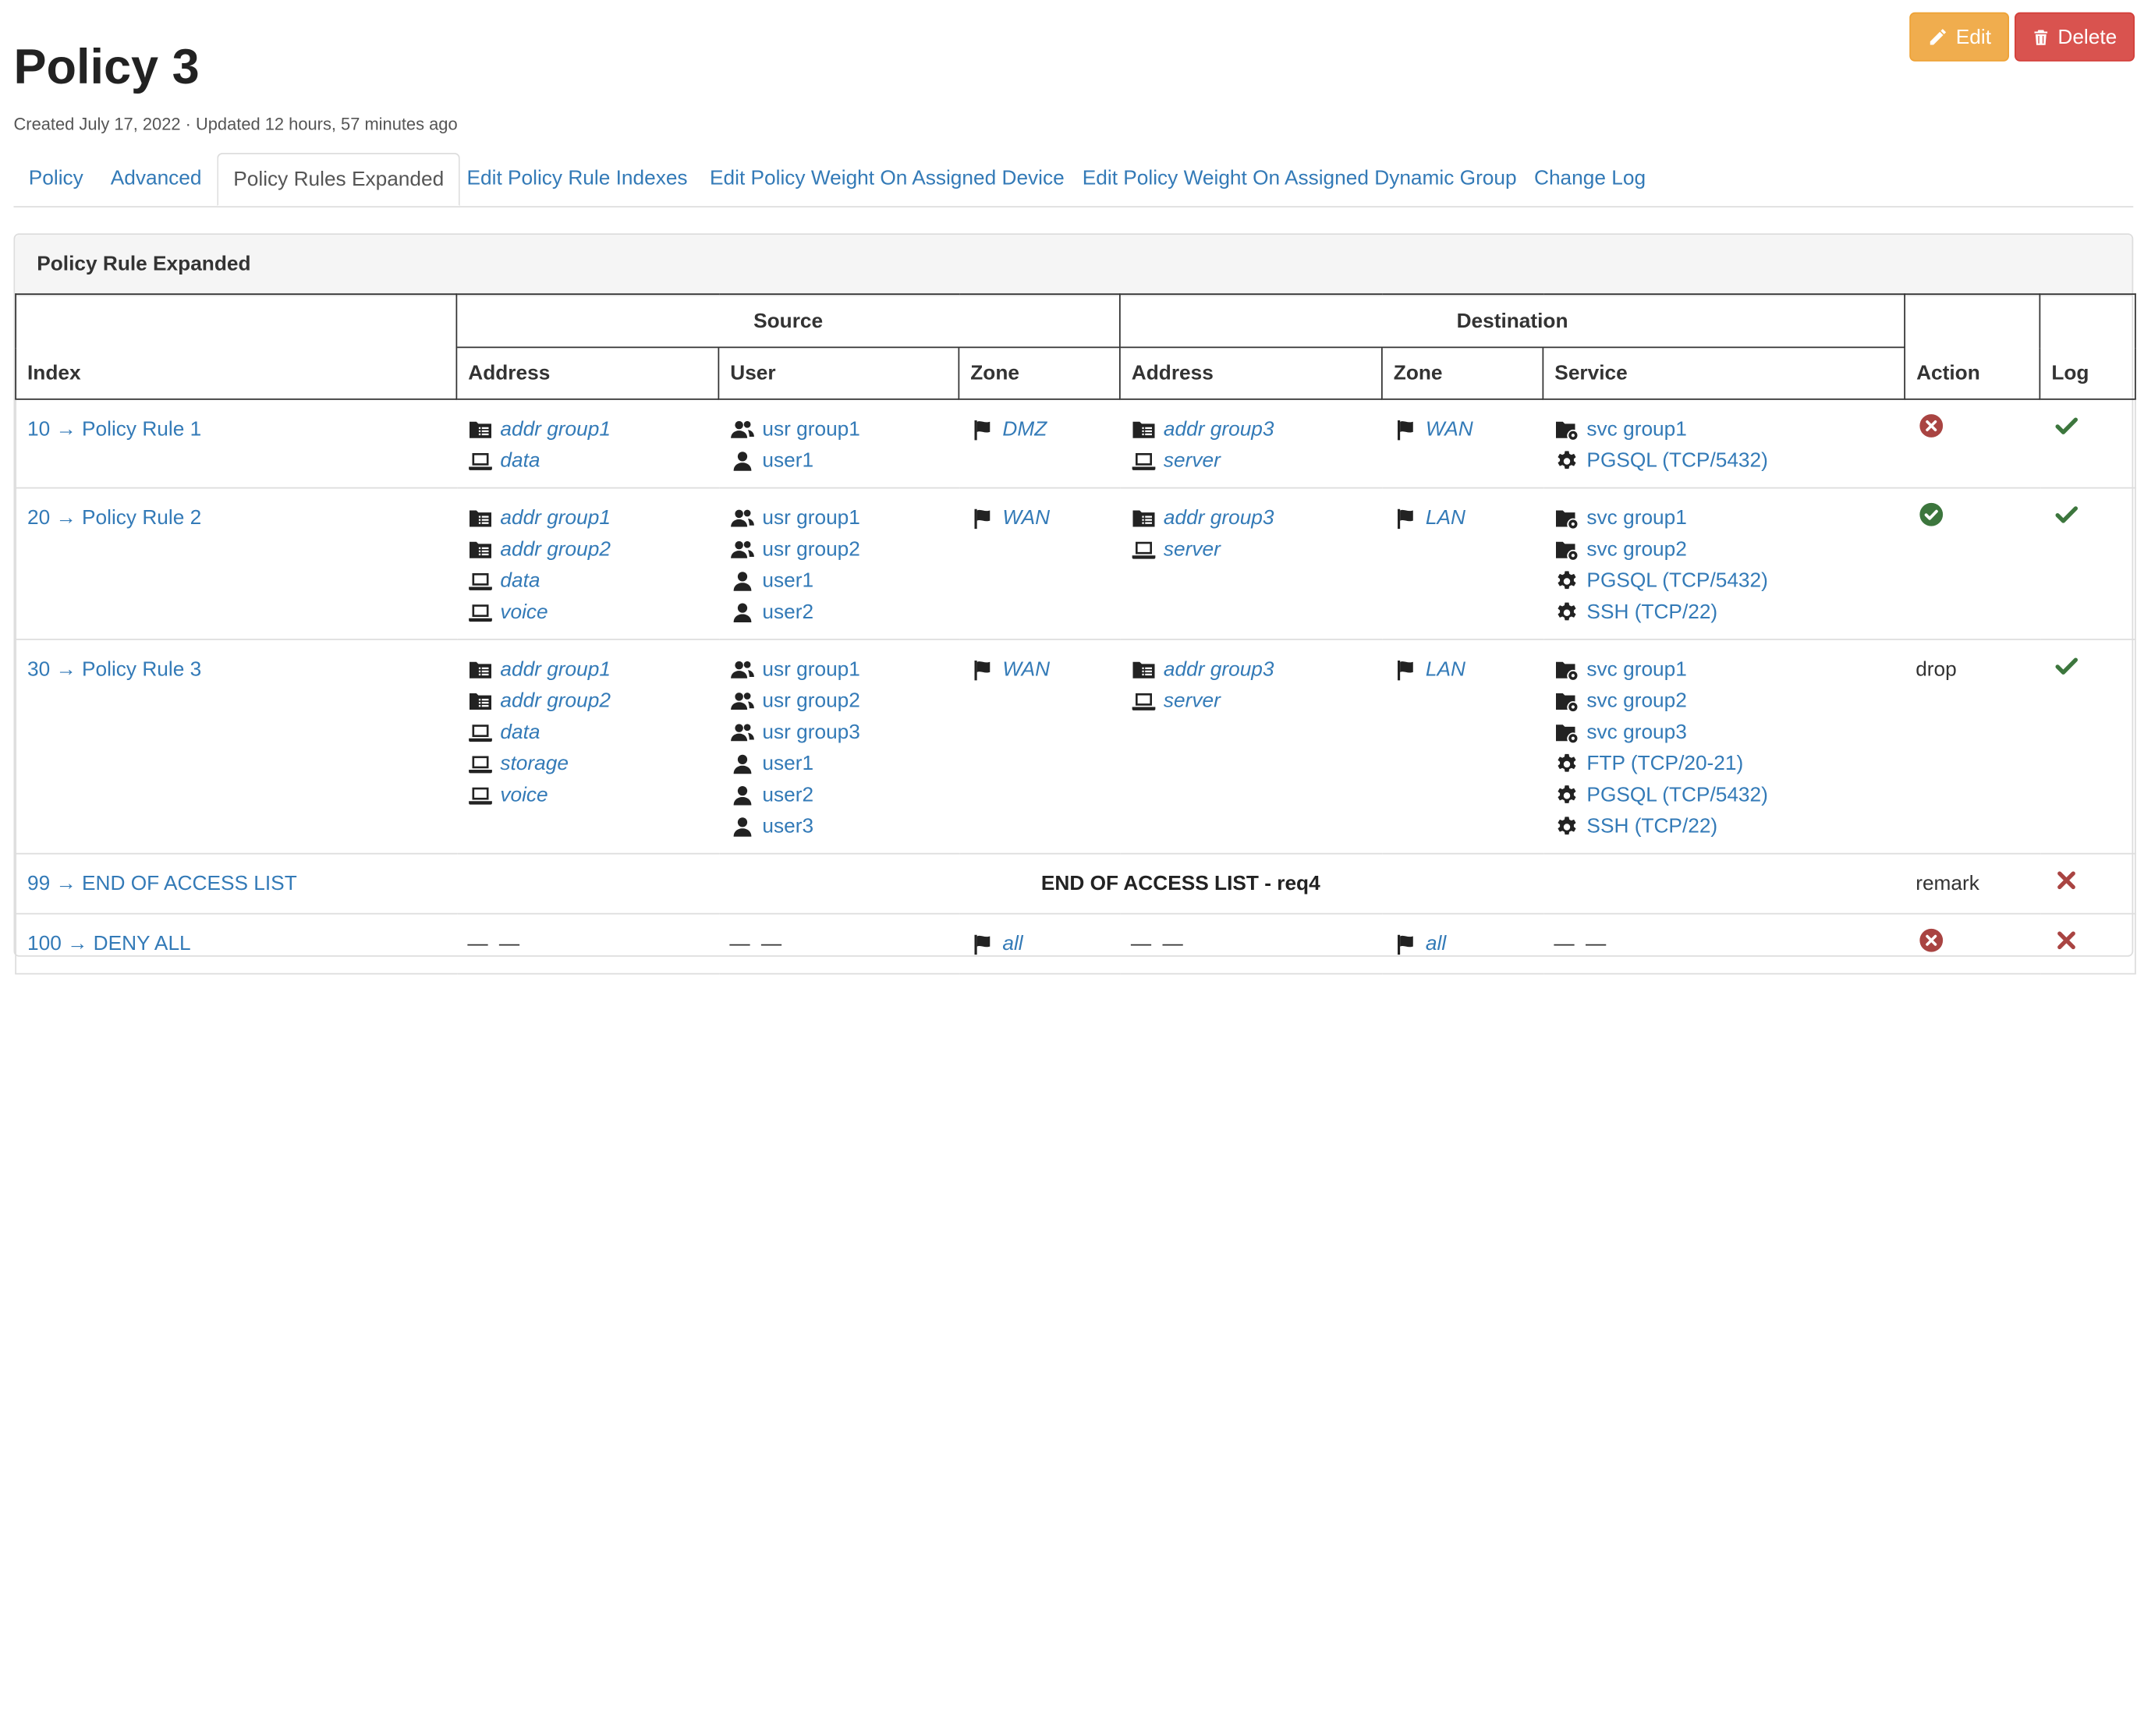 This screenshot has height=1736, width=2137. I want to click on policy-rule-link: 20 → Policy Rule 2, so click(114, 518).